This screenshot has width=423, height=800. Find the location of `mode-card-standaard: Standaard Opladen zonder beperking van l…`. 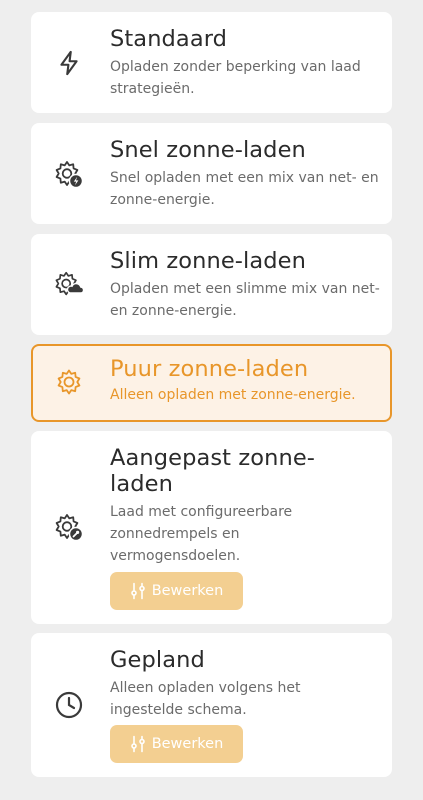

mode-card-standaard: Standaard Opladen zonder beperking van l… is located at coordinates (211, 62).